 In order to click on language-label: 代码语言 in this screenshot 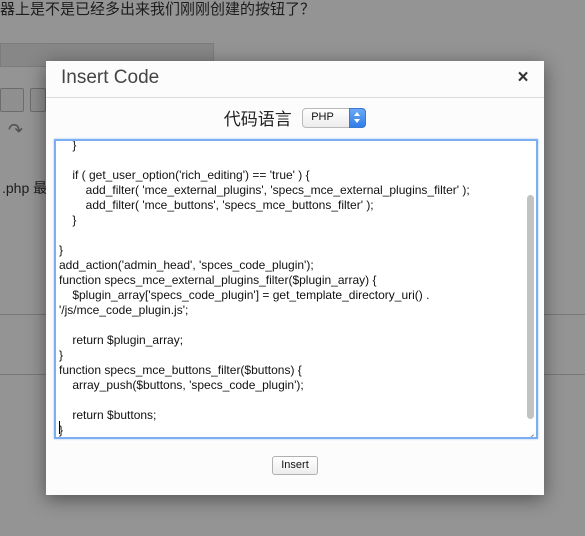, I will do `click(257, 119)`.